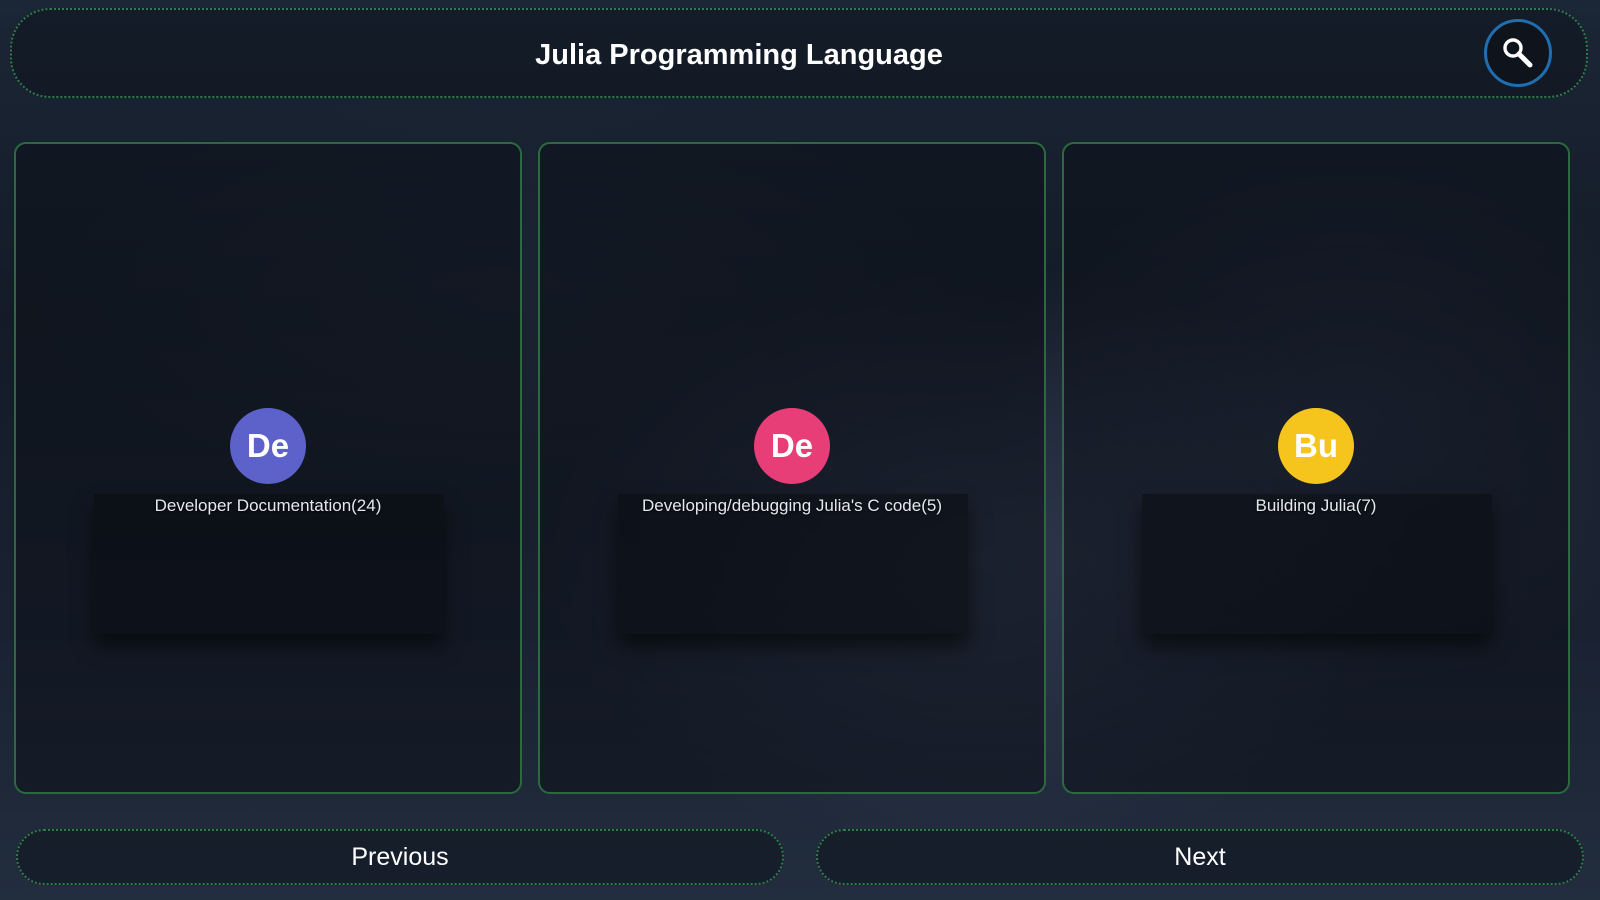 The image size is (1600, 900). What do you see at coordinates (268, 505) in the screenshot?
I see `category-label: Developer Documentation(24)` at bounding box center [268, 505].